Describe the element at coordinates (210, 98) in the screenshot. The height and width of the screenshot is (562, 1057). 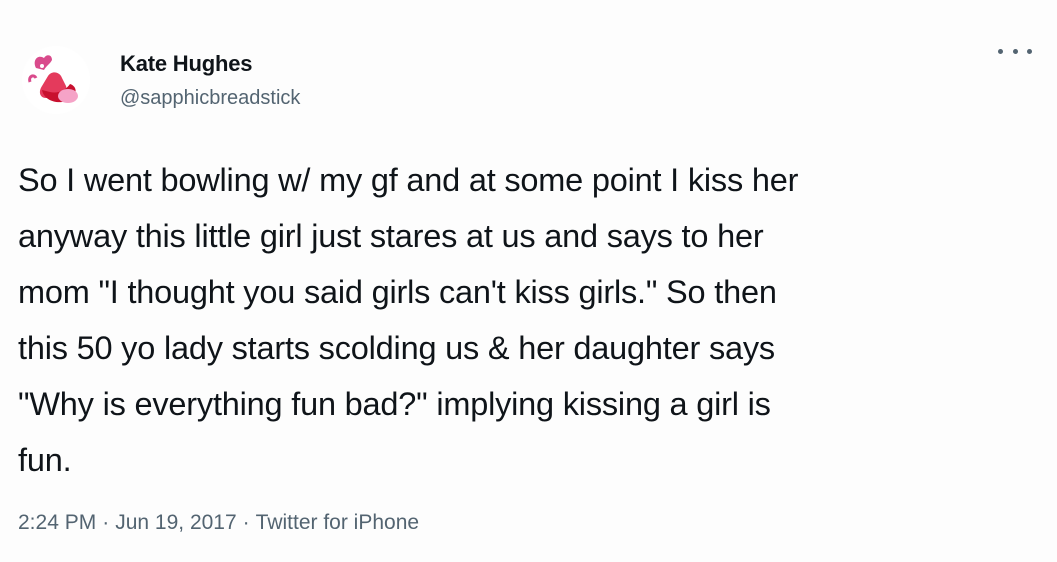
I see `author-handle: @sapphicbreadstick` at that location.